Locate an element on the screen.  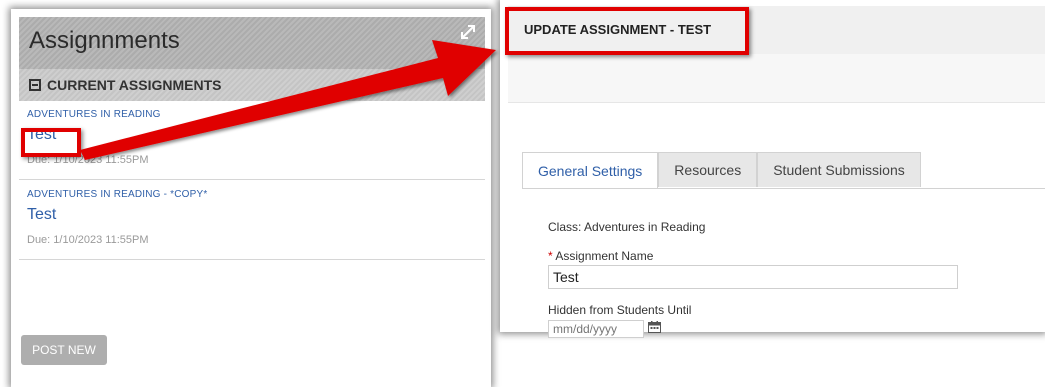
assignment-due: Due: 1/10/2023 11:55PM is located at coordinates (88, 240).